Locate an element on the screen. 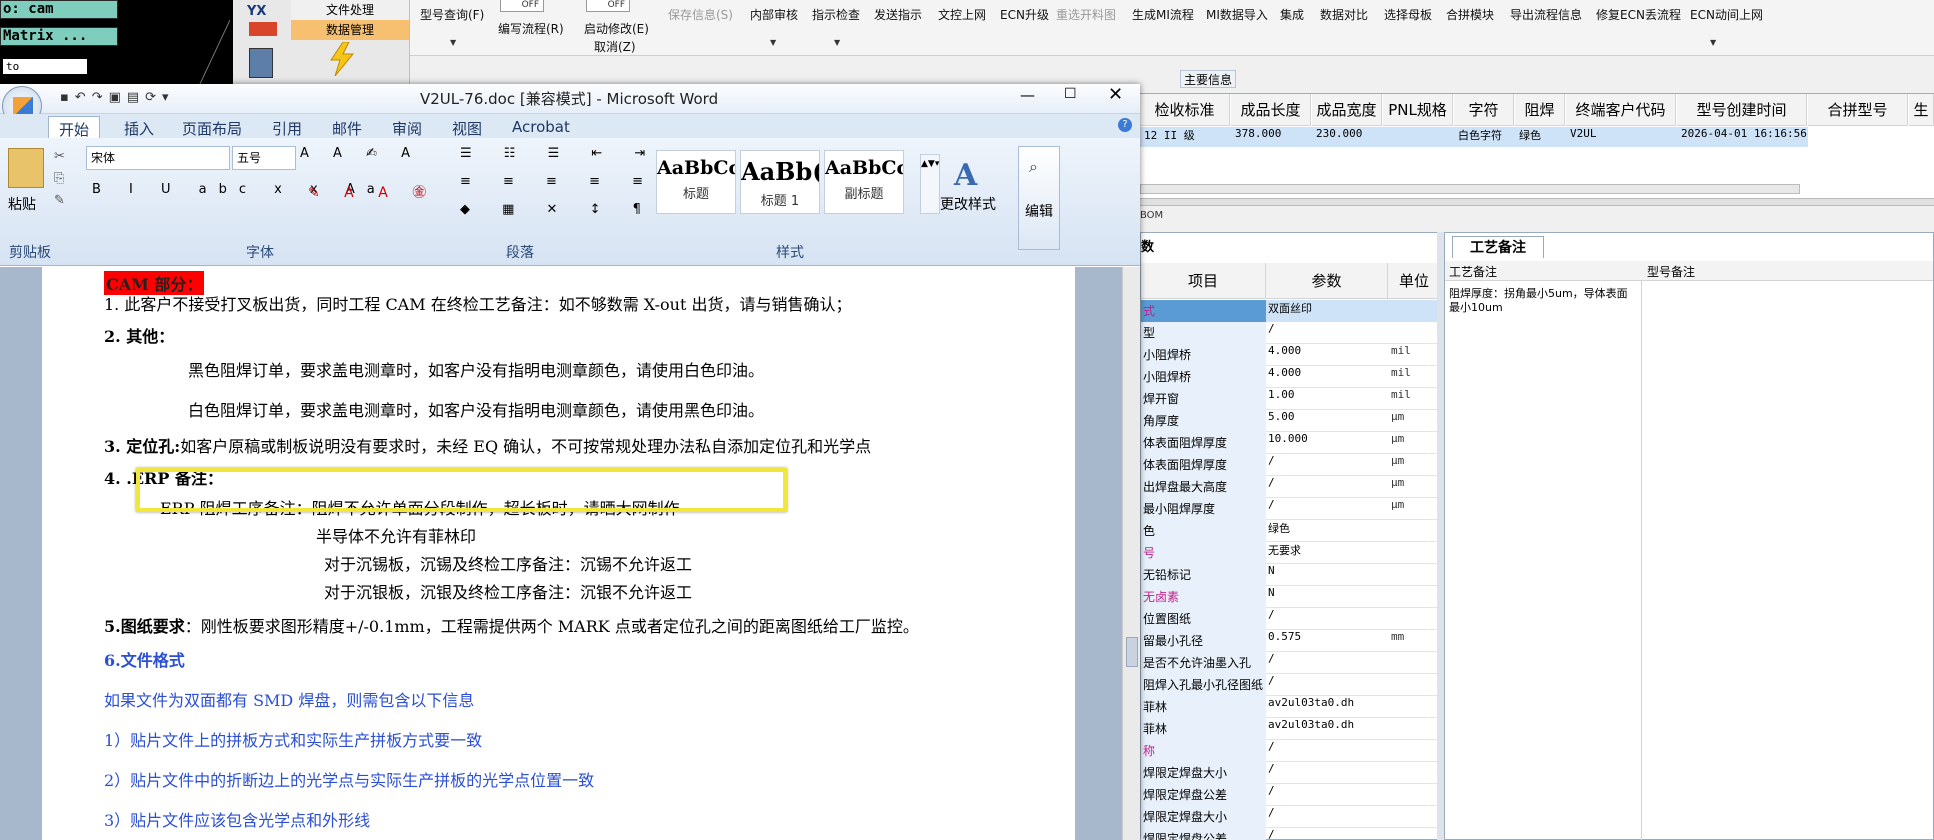 The image size is (1934, 840). col-header: 成品宽度 is located at coordinates (1347, 110).